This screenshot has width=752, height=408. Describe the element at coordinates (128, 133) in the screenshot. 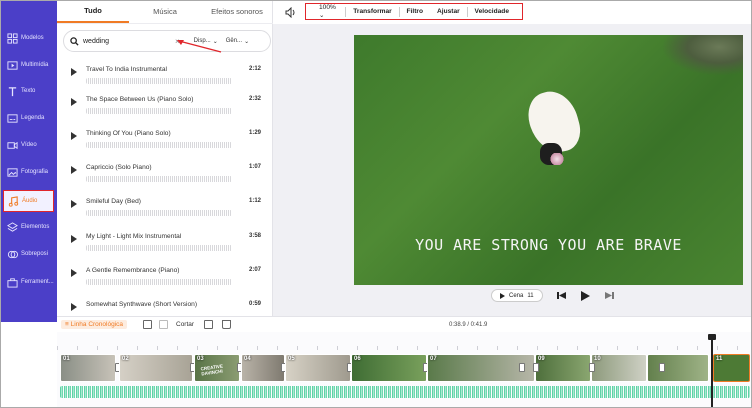

I see `track-title: Thinking Of You (Piano Solo)` at that location.